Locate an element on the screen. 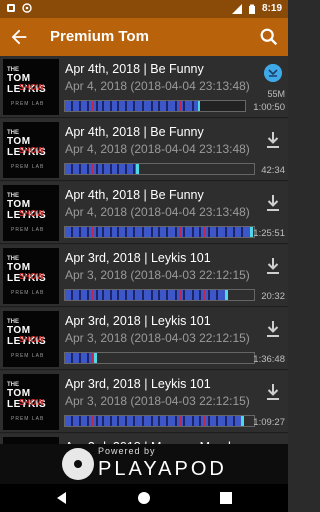 Image resolution: width=320 pixels, height=512 pixels. brand-name: PLAYAPOD is located at coordinates (162, 469).